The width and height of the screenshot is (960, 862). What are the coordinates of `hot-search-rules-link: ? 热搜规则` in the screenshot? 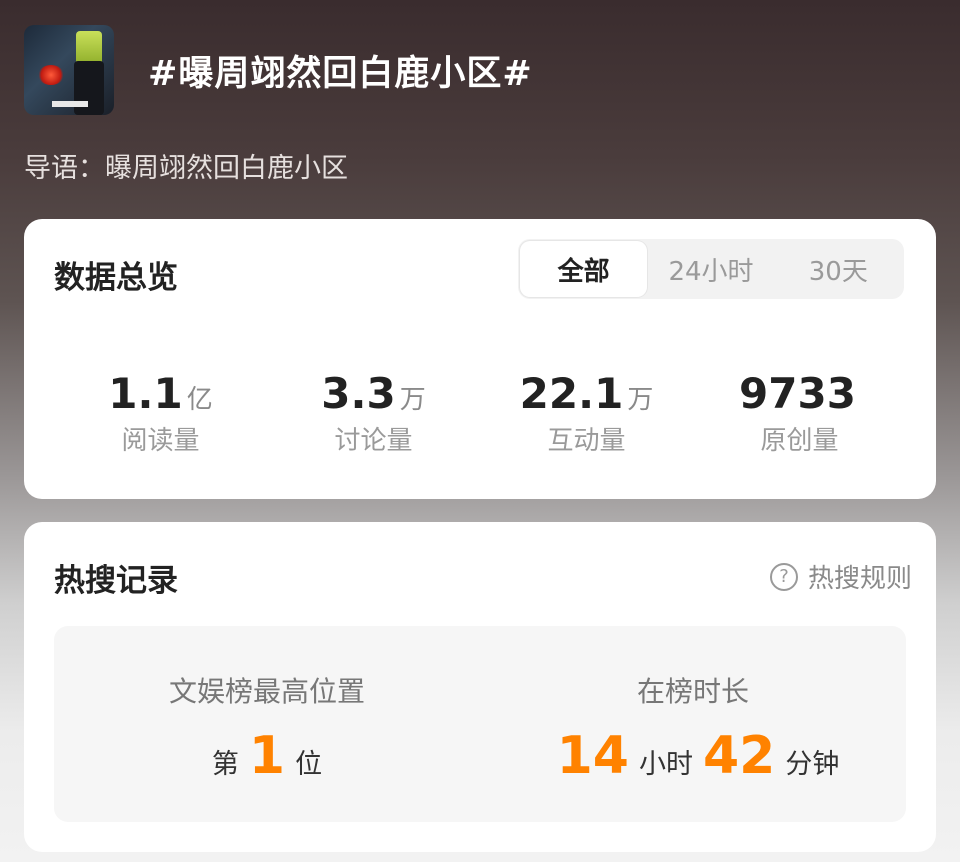 It's located at (840, 576).